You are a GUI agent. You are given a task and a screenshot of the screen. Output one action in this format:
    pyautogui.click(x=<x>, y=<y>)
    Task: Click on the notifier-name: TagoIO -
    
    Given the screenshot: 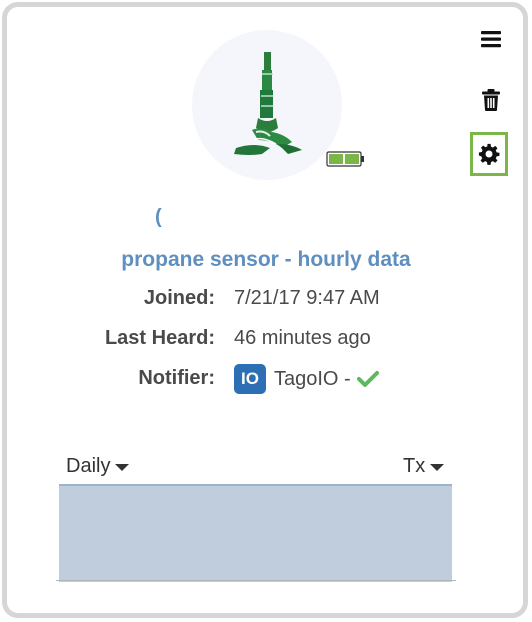 What is the action you would take?
    pyautogui.click(x=312, y=378)
    